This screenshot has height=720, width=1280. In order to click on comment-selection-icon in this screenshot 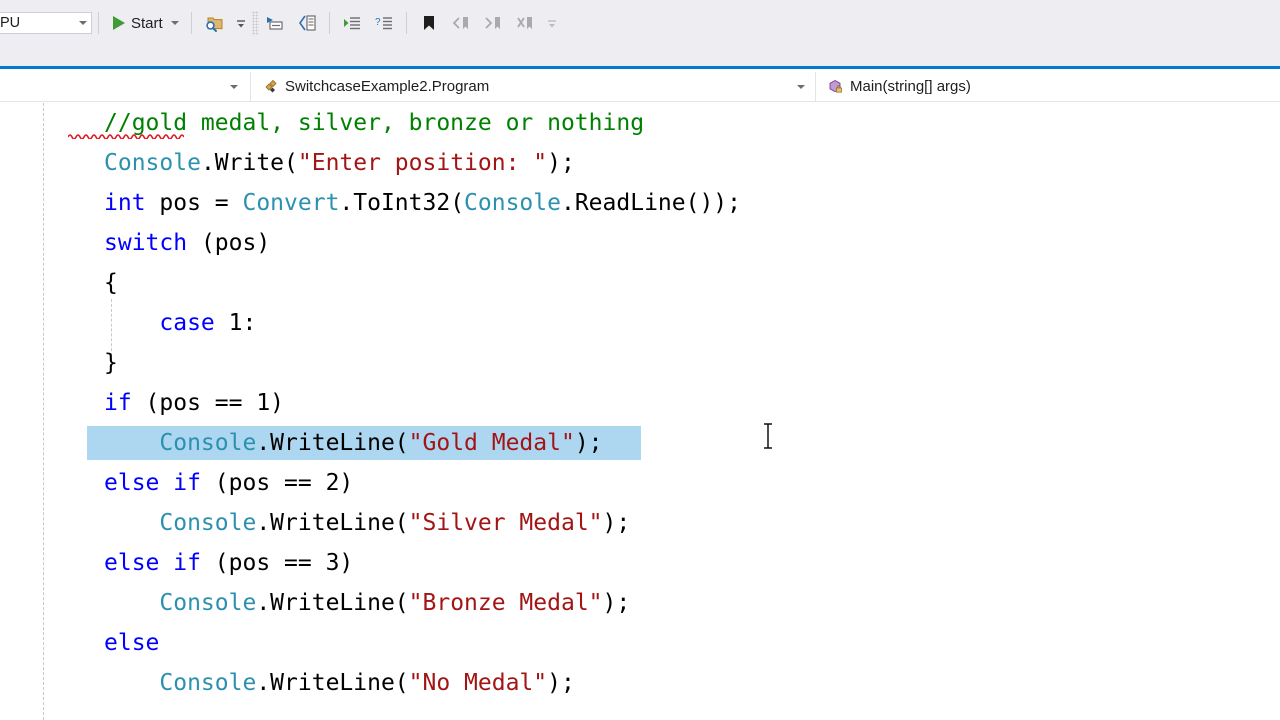, I will do `click(275, 23)`.